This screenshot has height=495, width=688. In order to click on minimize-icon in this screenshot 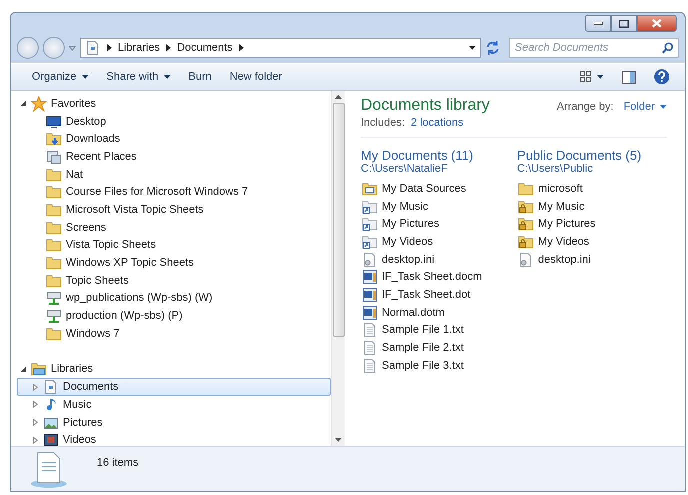, I will do `click(598, 23)`.